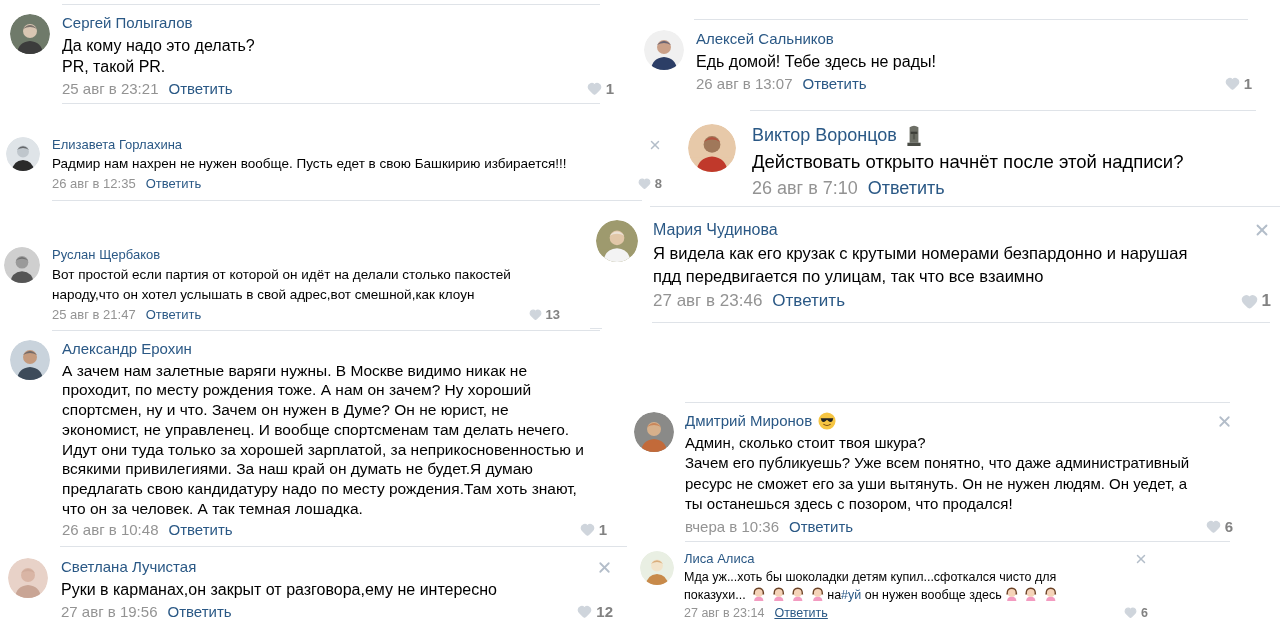 The image size is (1280, 626). What do you see at coordinates (732, 526) in the screenshot?
I see `comment-date: вчера в 10:36` at bounding box center [732, 526].